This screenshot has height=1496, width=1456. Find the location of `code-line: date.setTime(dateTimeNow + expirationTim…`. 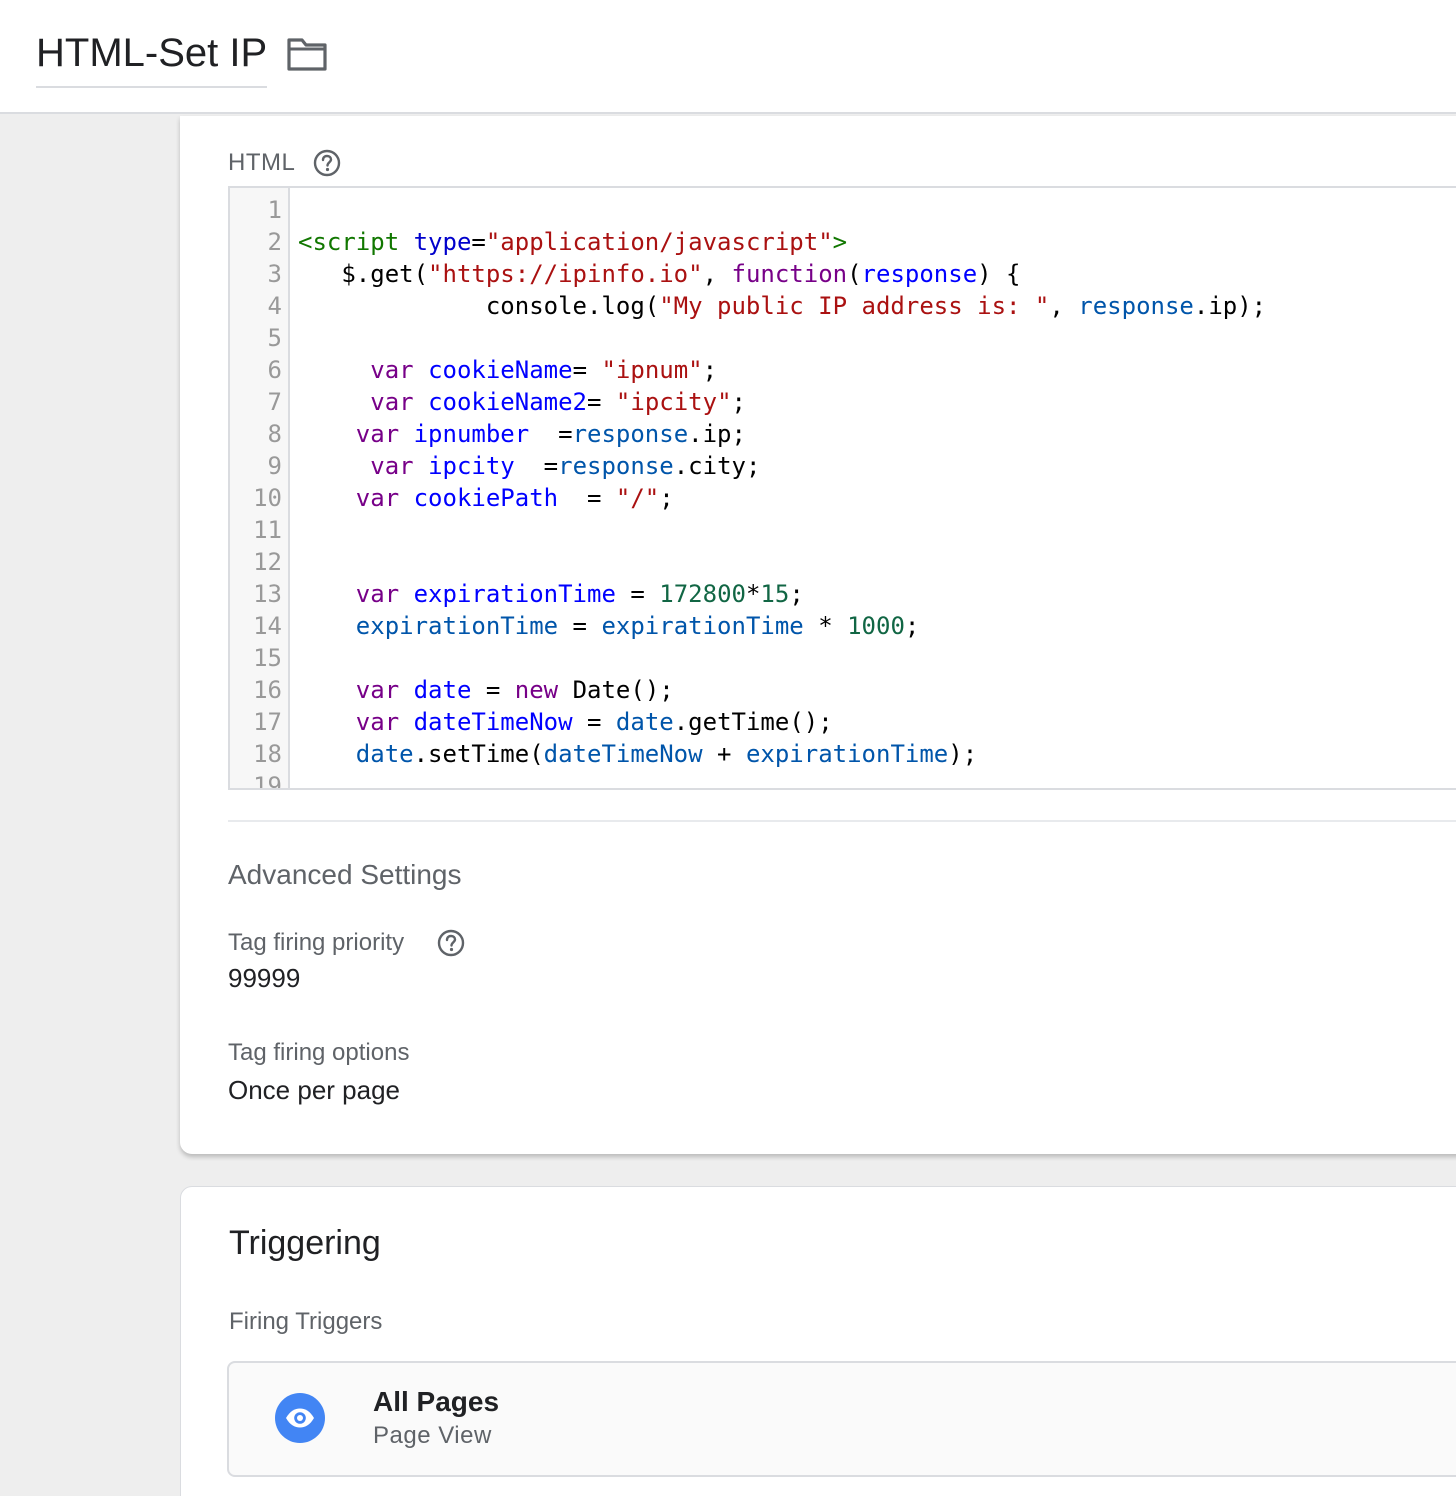

code-line: date.setTime(dateTimeNow + expirationTim… is located at coordinates (637, 754).